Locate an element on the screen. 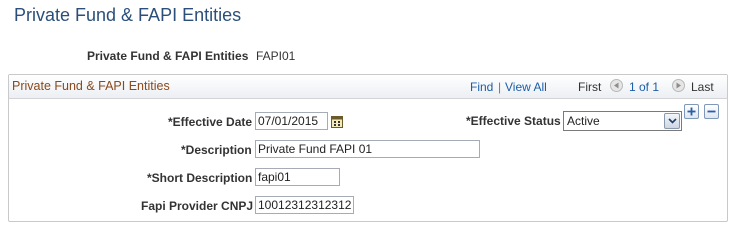 The height and width of the screenshot is (240, 737). short-description-label: *Short Description is located at coordinates (200, 178).